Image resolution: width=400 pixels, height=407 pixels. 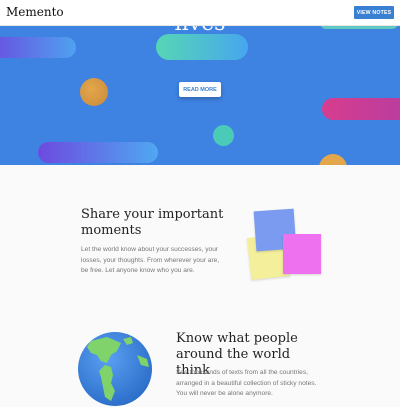 I want to click on sticky-note-pink, so click(x=302, y=254).